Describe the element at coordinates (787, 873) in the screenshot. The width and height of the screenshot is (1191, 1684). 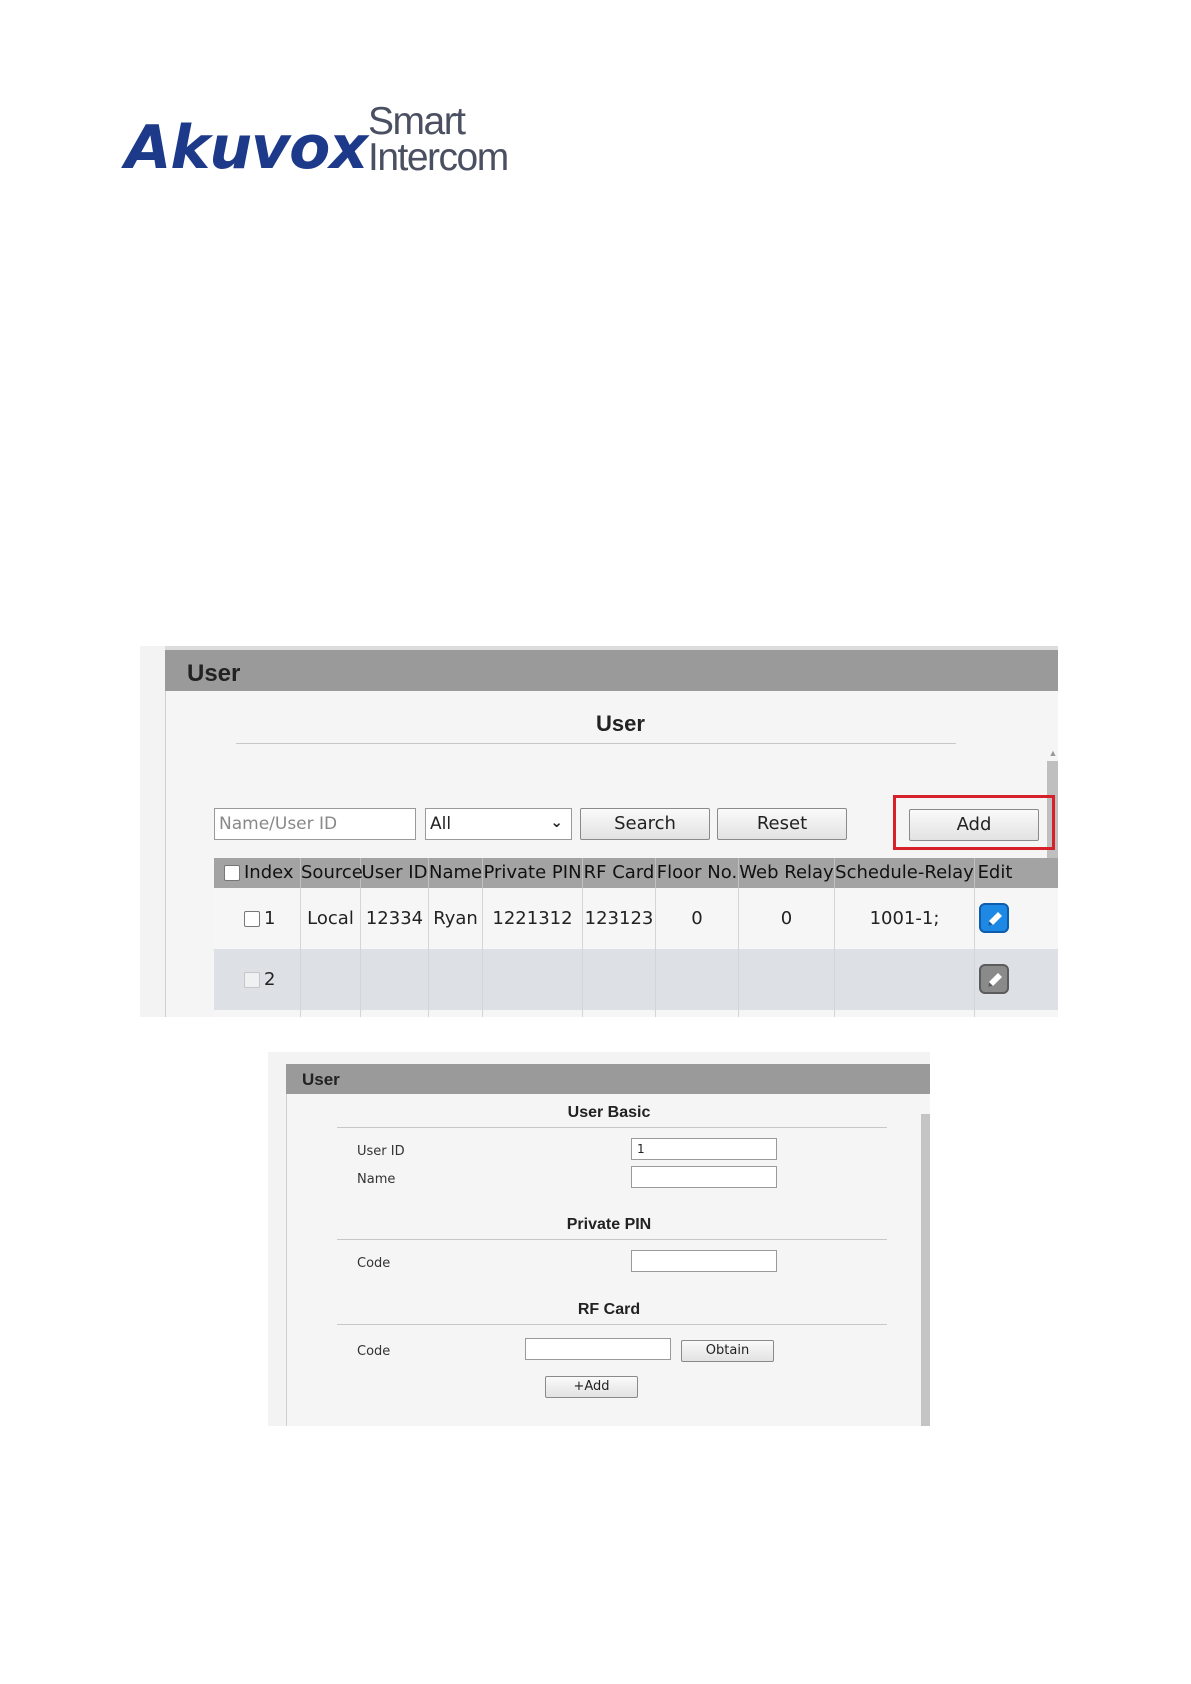
I see `column-web-relay: Web Relay` at that location.